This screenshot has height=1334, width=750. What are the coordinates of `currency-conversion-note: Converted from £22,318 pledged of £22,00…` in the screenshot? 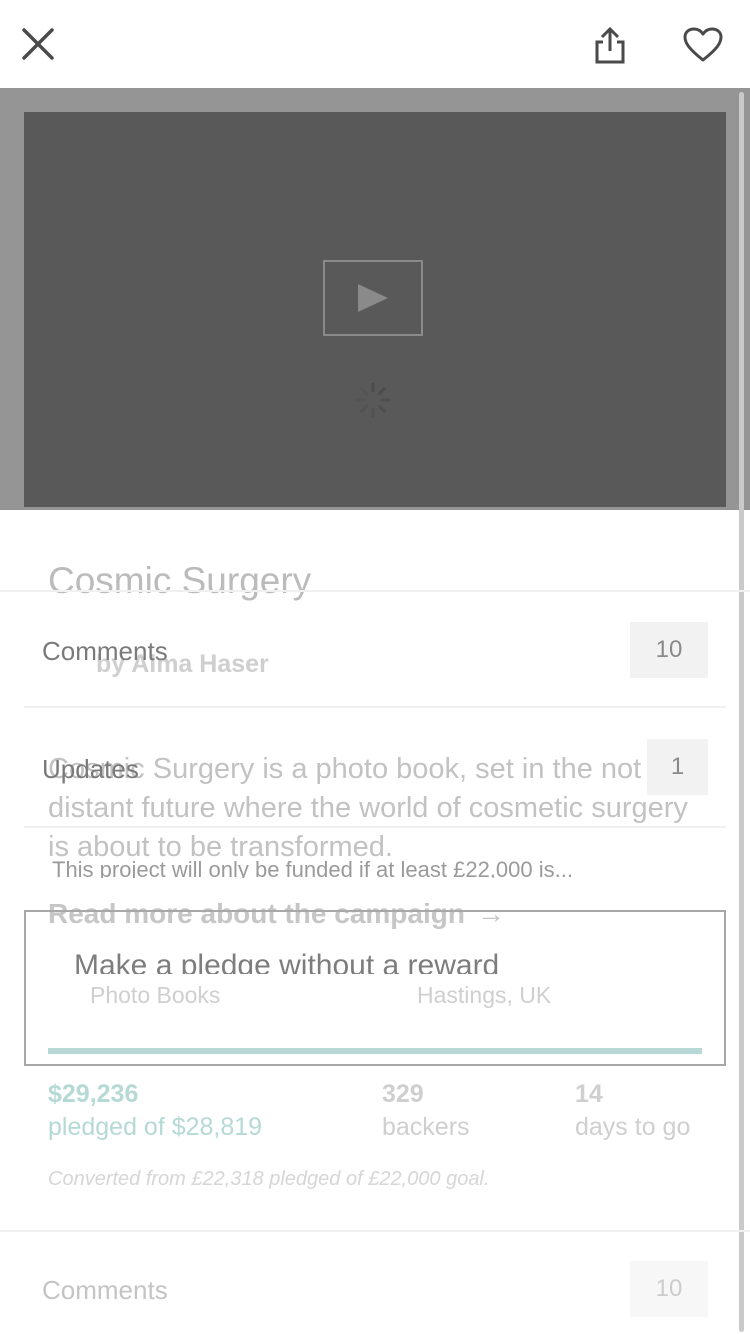 It's located at (269, 1179).